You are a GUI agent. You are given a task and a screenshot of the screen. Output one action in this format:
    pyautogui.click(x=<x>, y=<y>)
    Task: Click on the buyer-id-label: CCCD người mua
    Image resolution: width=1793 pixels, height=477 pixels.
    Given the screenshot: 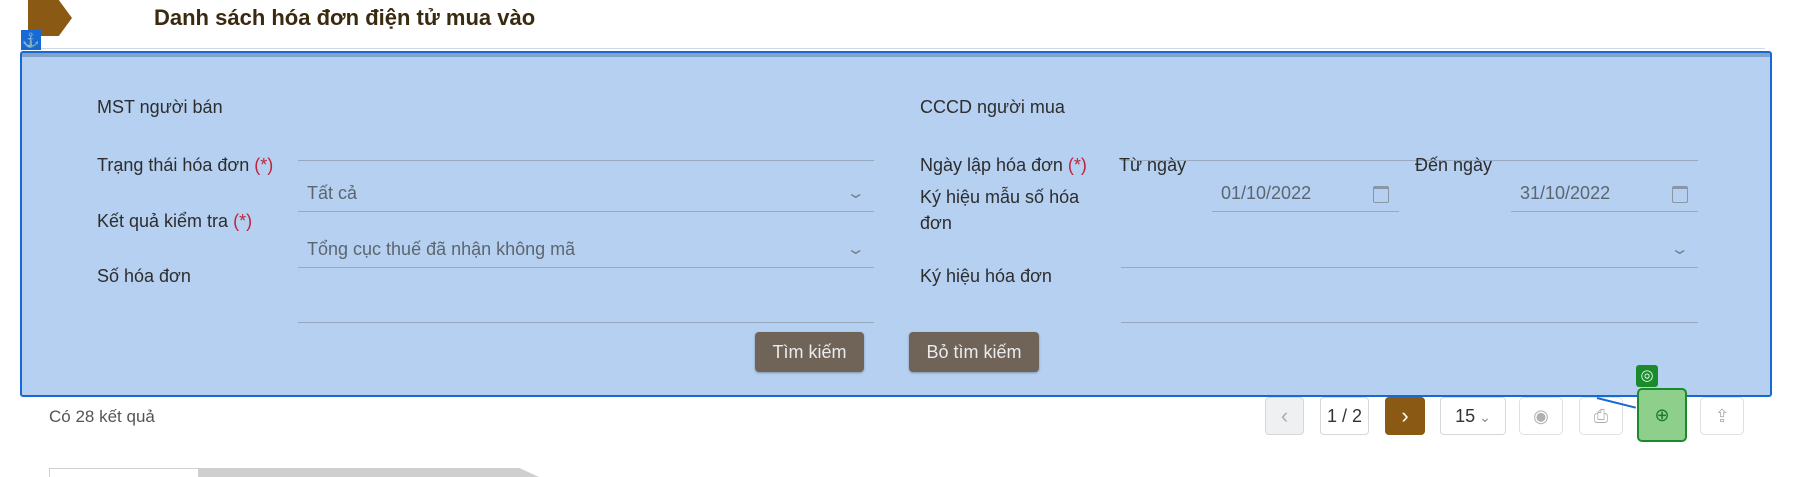 What is the action you would take?
    pyautogui.click(x=992, y=107)
    